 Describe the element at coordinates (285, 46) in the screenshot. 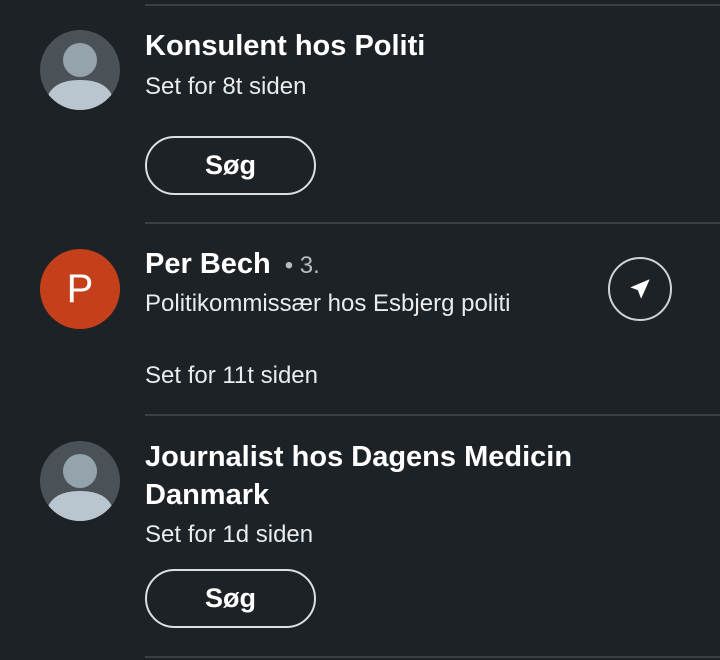

I see `item-title: Konsulent hos Politi` at that location.